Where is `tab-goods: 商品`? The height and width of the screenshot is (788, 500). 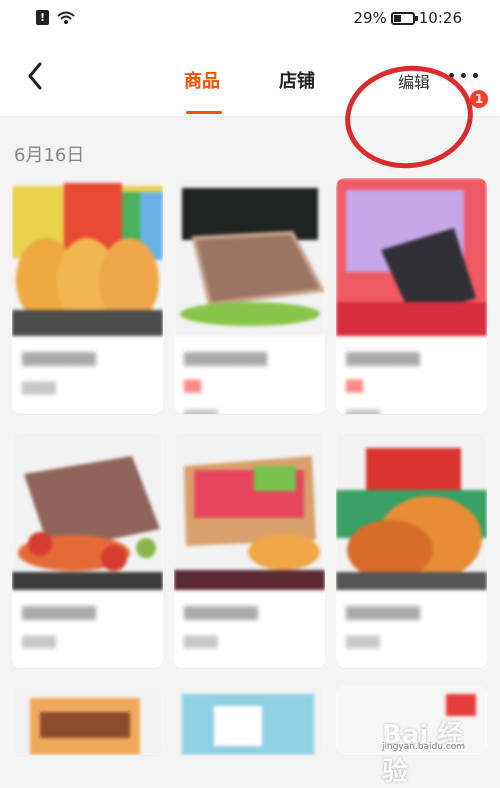
tab-goods: 商品 is located at coordinates (202, 80).